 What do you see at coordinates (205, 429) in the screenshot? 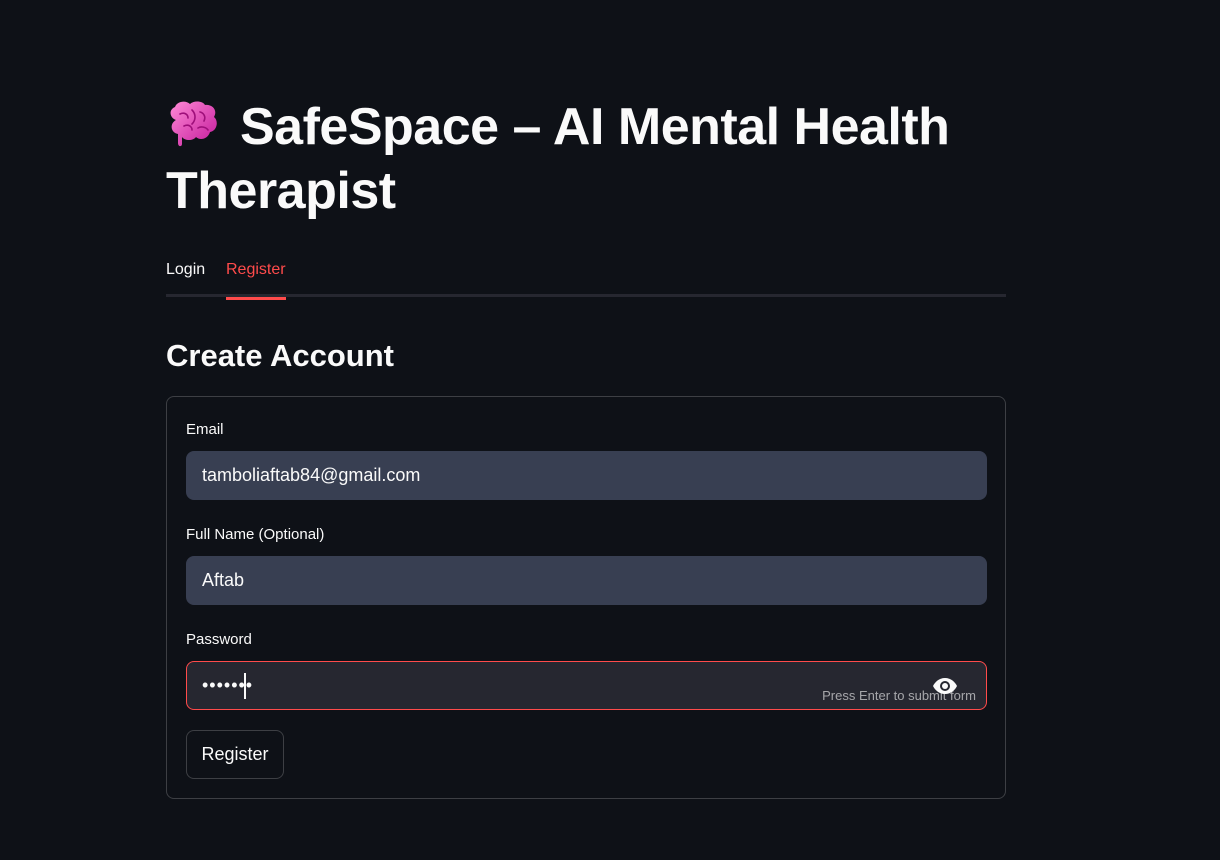
I see `email-label: Email` at bounding box center [205, 429].